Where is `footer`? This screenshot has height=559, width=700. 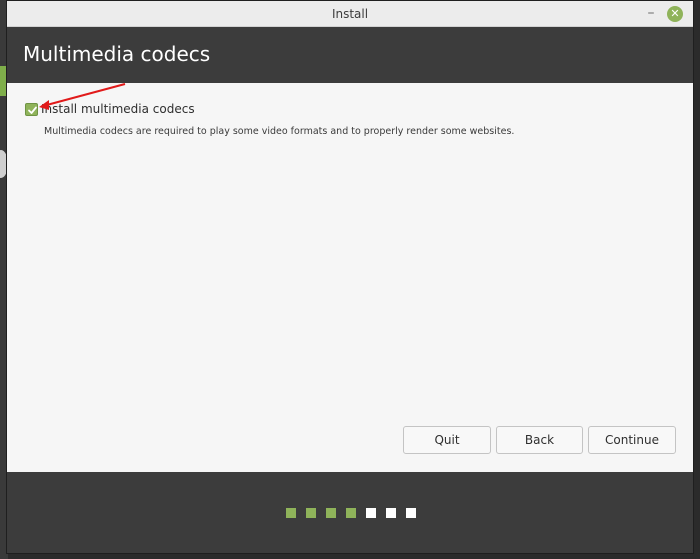
footer is located at coordinates (350, 512).